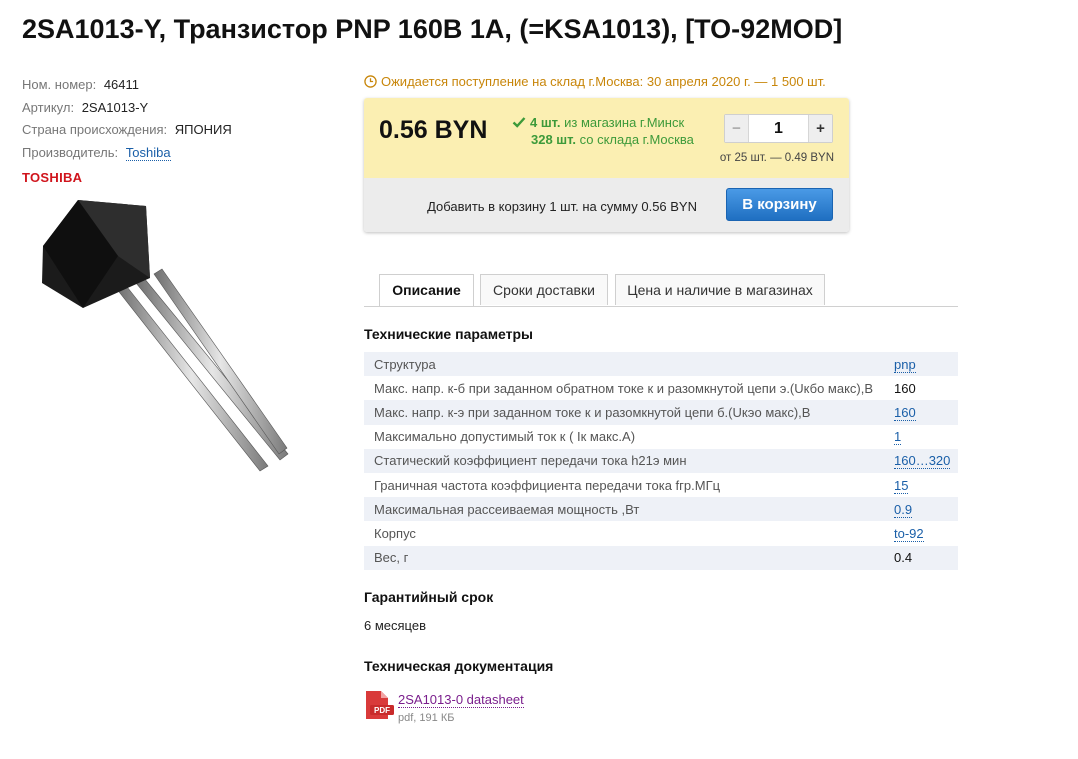 This screenshot has width=1078, height=759. Describe the element at coordinates (426, 290) in the screenshot. I see `tab-description: Описание` at that location.